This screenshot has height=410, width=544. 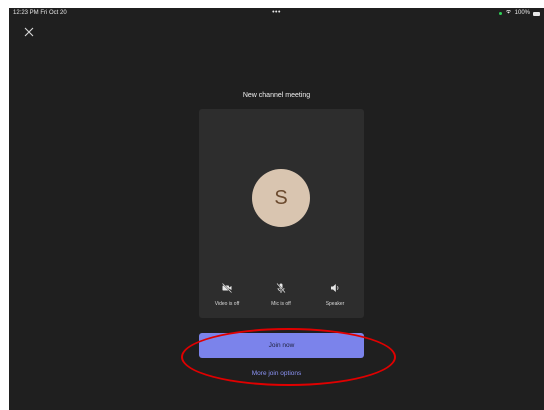 I want to click on video-off-icon, so click(x=227, y=288).